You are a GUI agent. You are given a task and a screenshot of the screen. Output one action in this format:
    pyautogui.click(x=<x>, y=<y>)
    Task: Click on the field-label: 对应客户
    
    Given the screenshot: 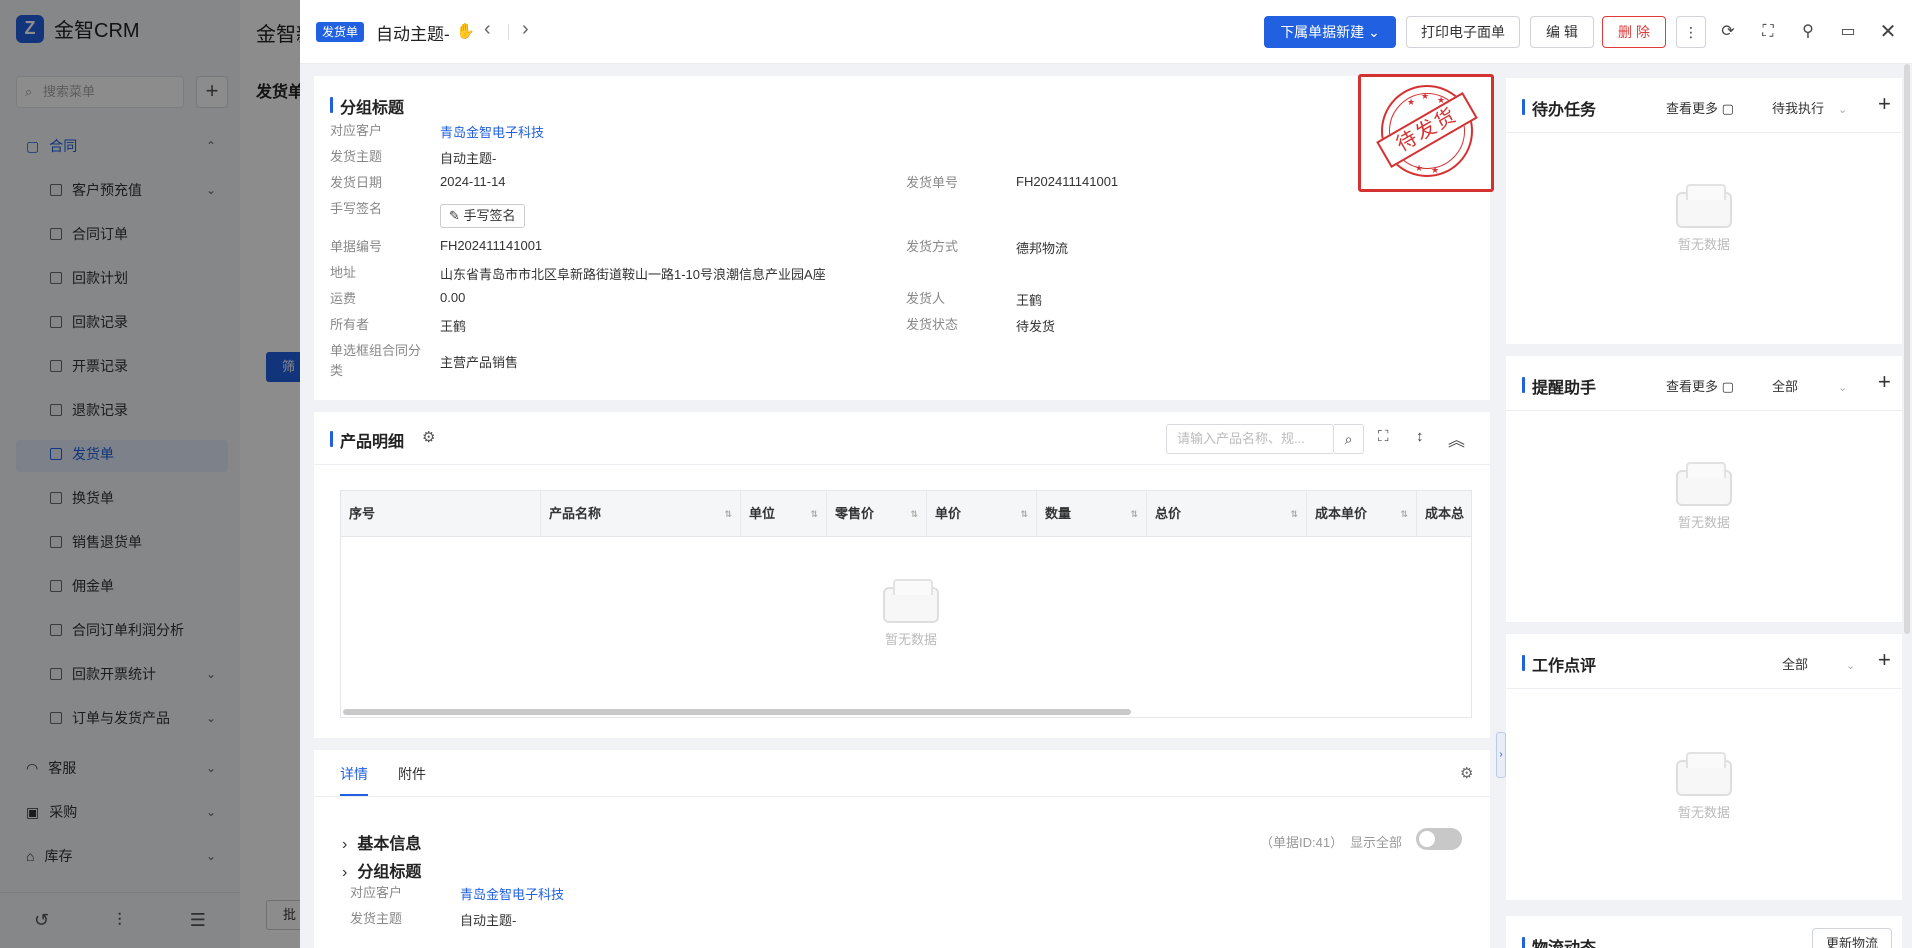 What is the action you would take?
    pyautogui.click(x=356, y=130)
    